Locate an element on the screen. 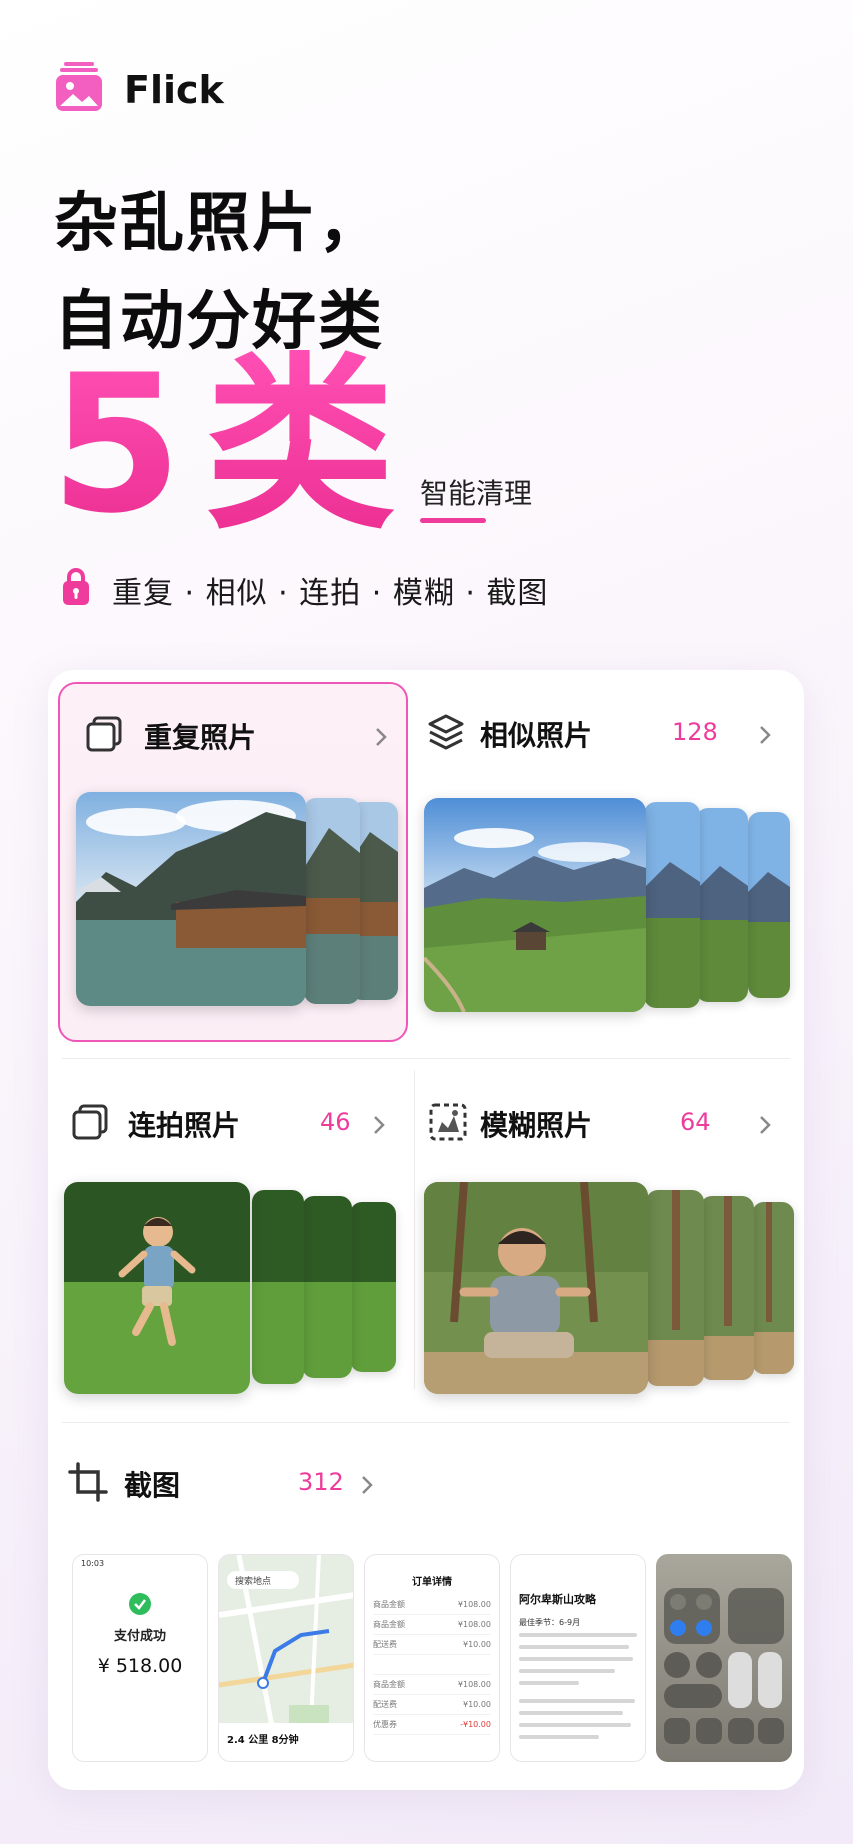 This screenshot has height=1844, width=853. hero-unit: 类 is located at coordinates (300, 444).